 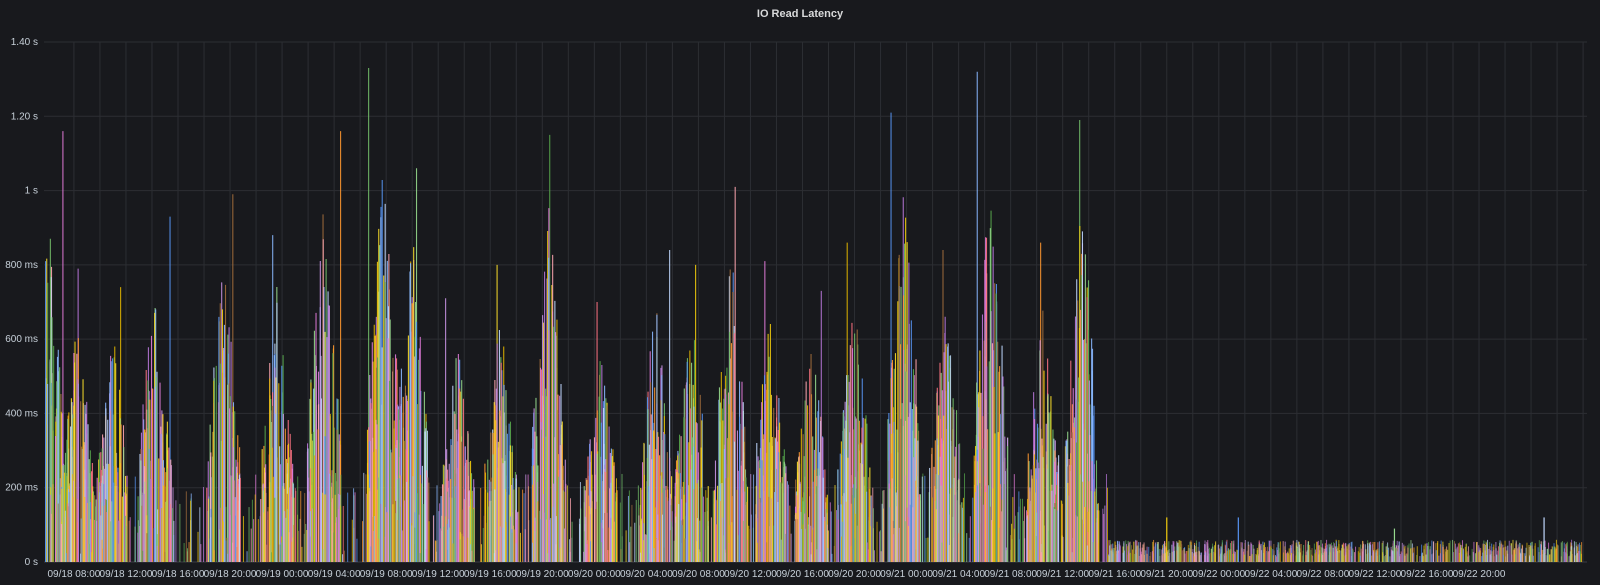 I want to click on x-tick-label: 09/21 16:00, so click(x=1114, y=574).